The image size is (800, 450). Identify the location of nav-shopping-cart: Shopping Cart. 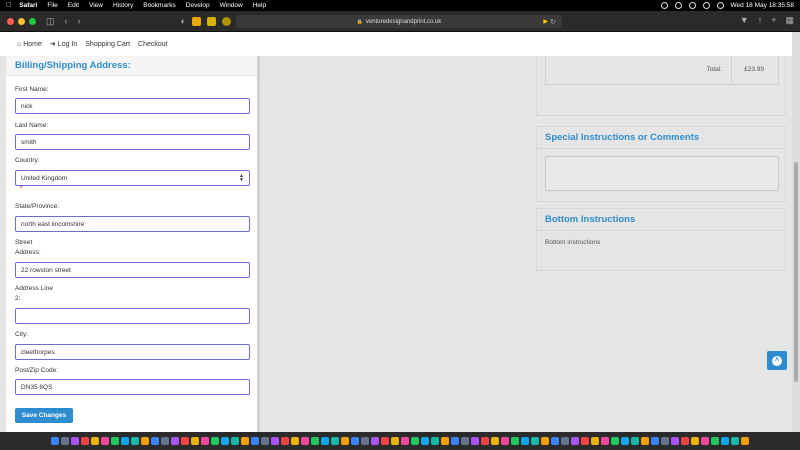
(107, 44).